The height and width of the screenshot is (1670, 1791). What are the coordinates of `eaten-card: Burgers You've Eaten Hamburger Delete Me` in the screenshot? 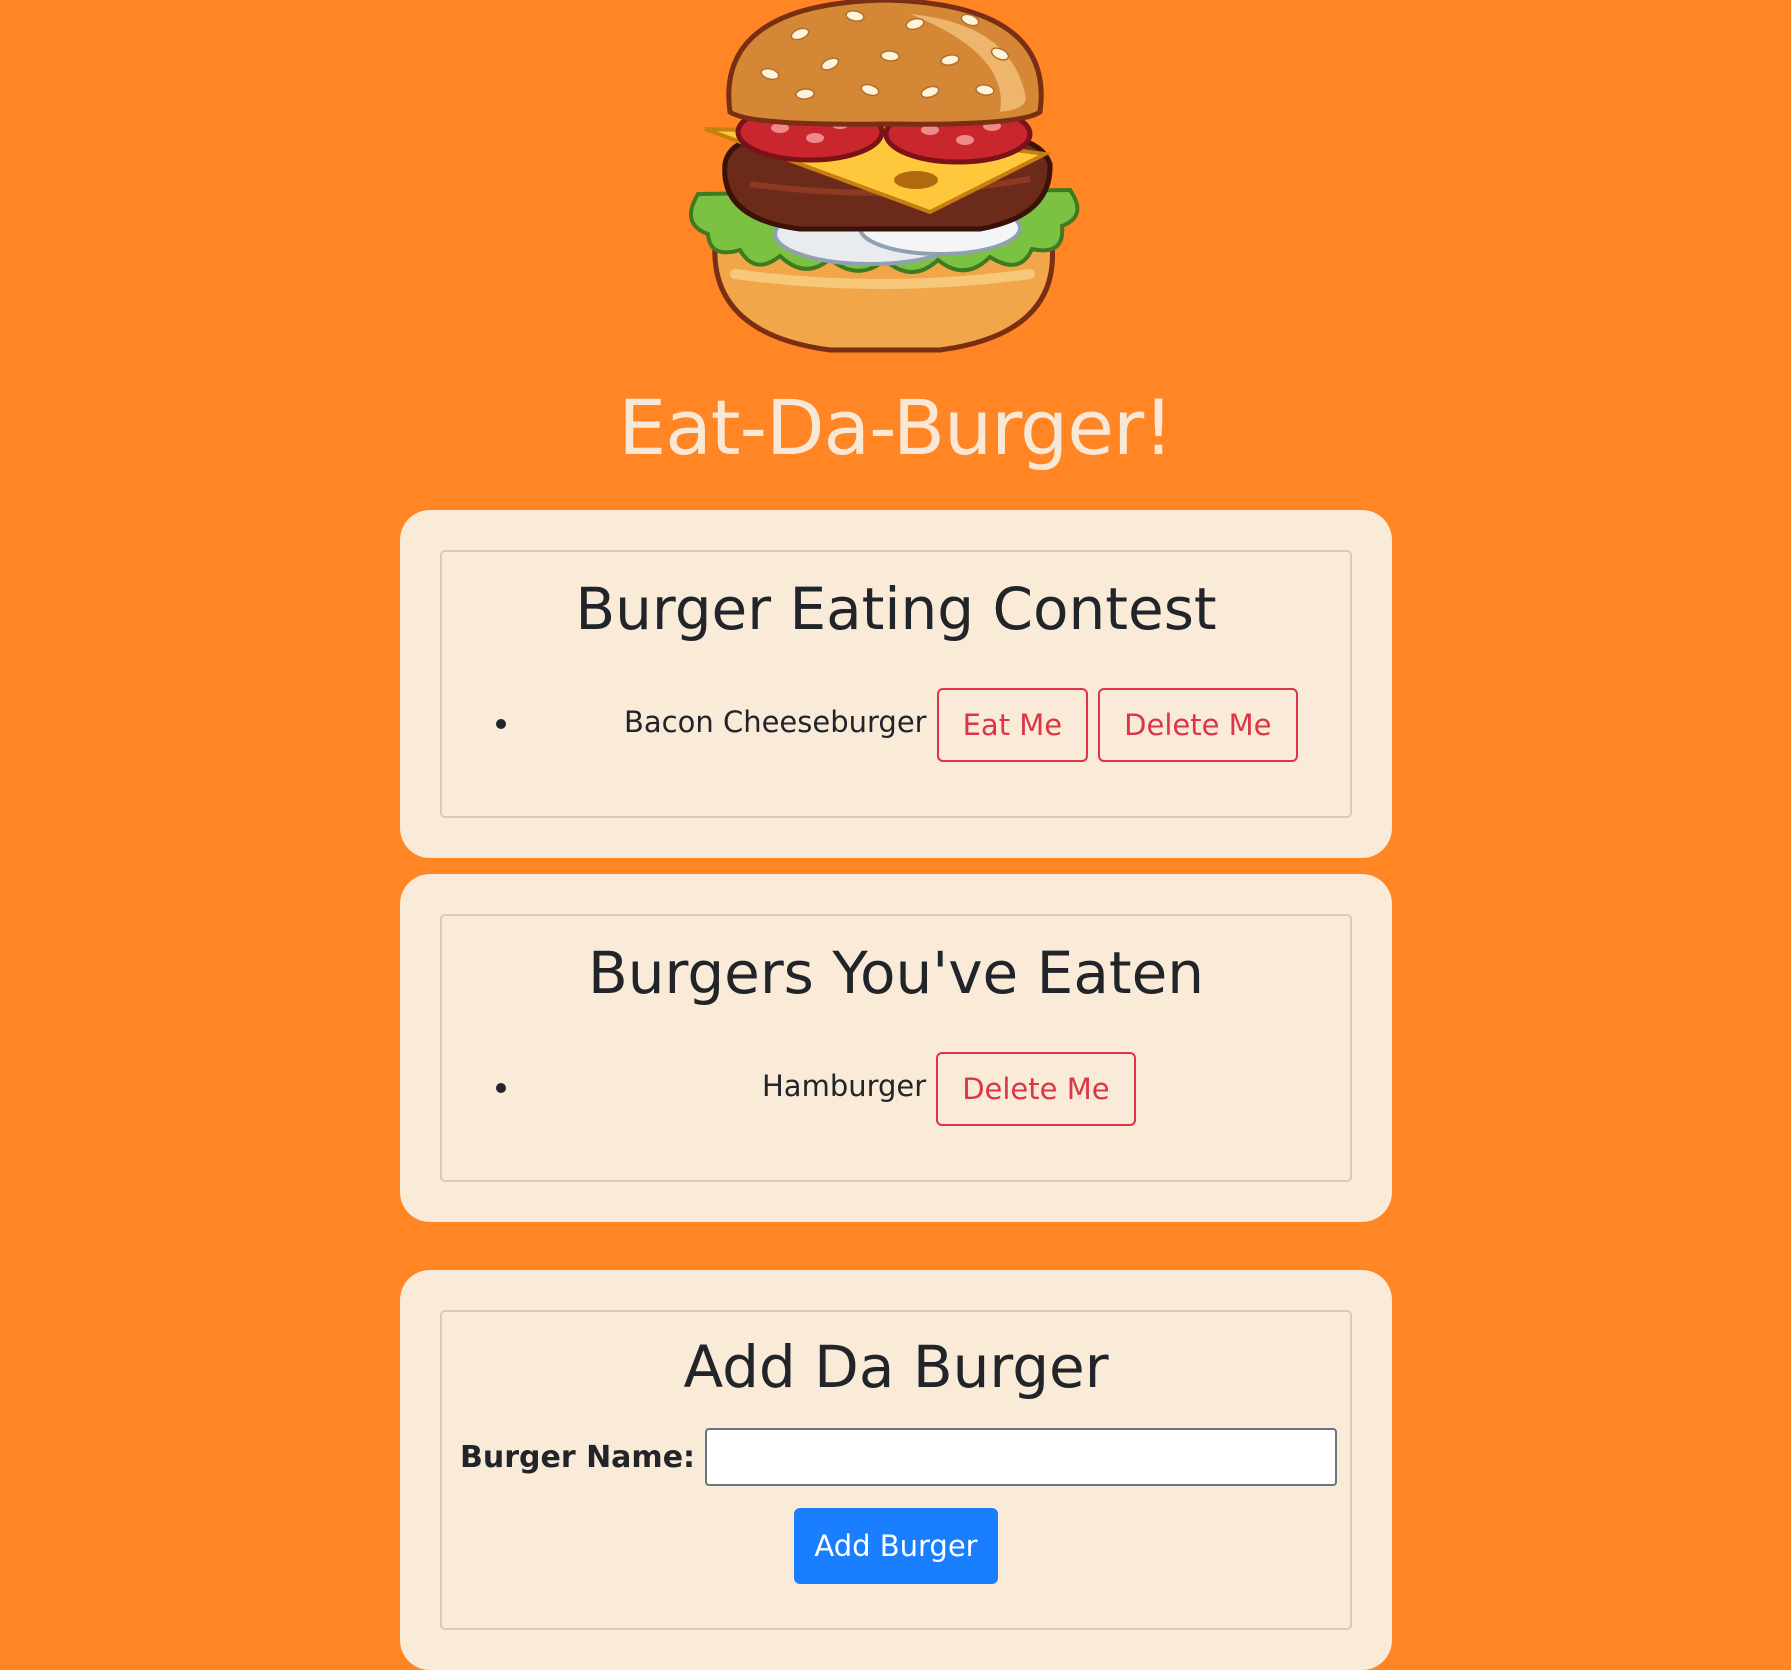 It's located at (896, 1048).